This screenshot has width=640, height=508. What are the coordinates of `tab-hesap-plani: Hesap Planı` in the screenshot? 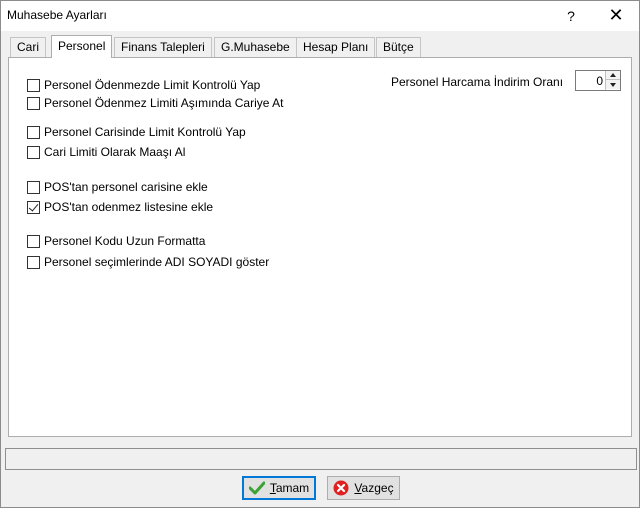 It's located at (336, 47).